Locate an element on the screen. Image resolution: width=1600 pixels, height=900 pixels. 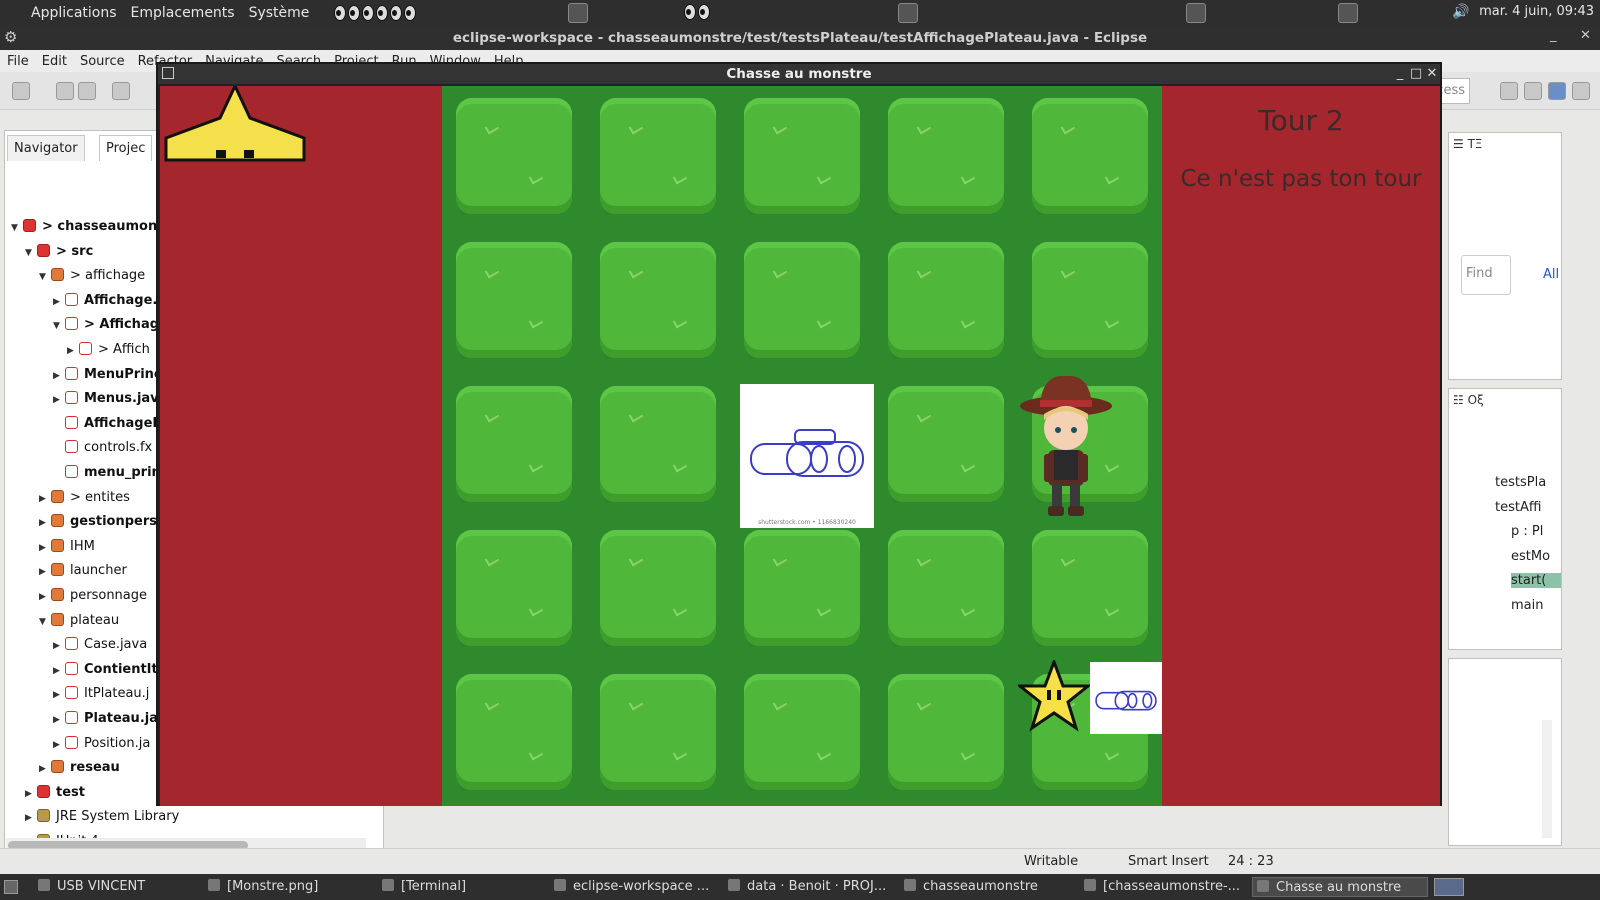
outline-item: p : Pl is located at coordinates (1527, 531).